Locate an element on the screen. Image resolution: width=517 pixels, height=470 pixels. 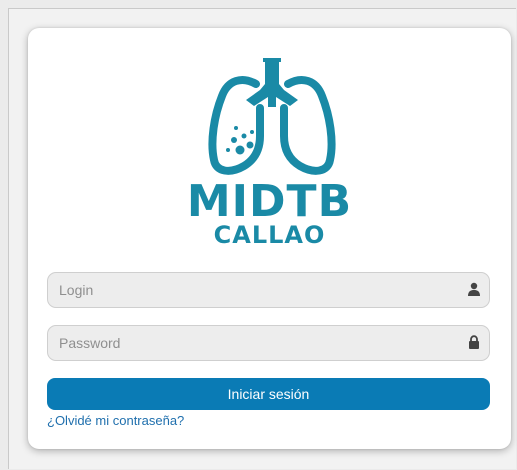
password-field is located at coordinates (268, 343).